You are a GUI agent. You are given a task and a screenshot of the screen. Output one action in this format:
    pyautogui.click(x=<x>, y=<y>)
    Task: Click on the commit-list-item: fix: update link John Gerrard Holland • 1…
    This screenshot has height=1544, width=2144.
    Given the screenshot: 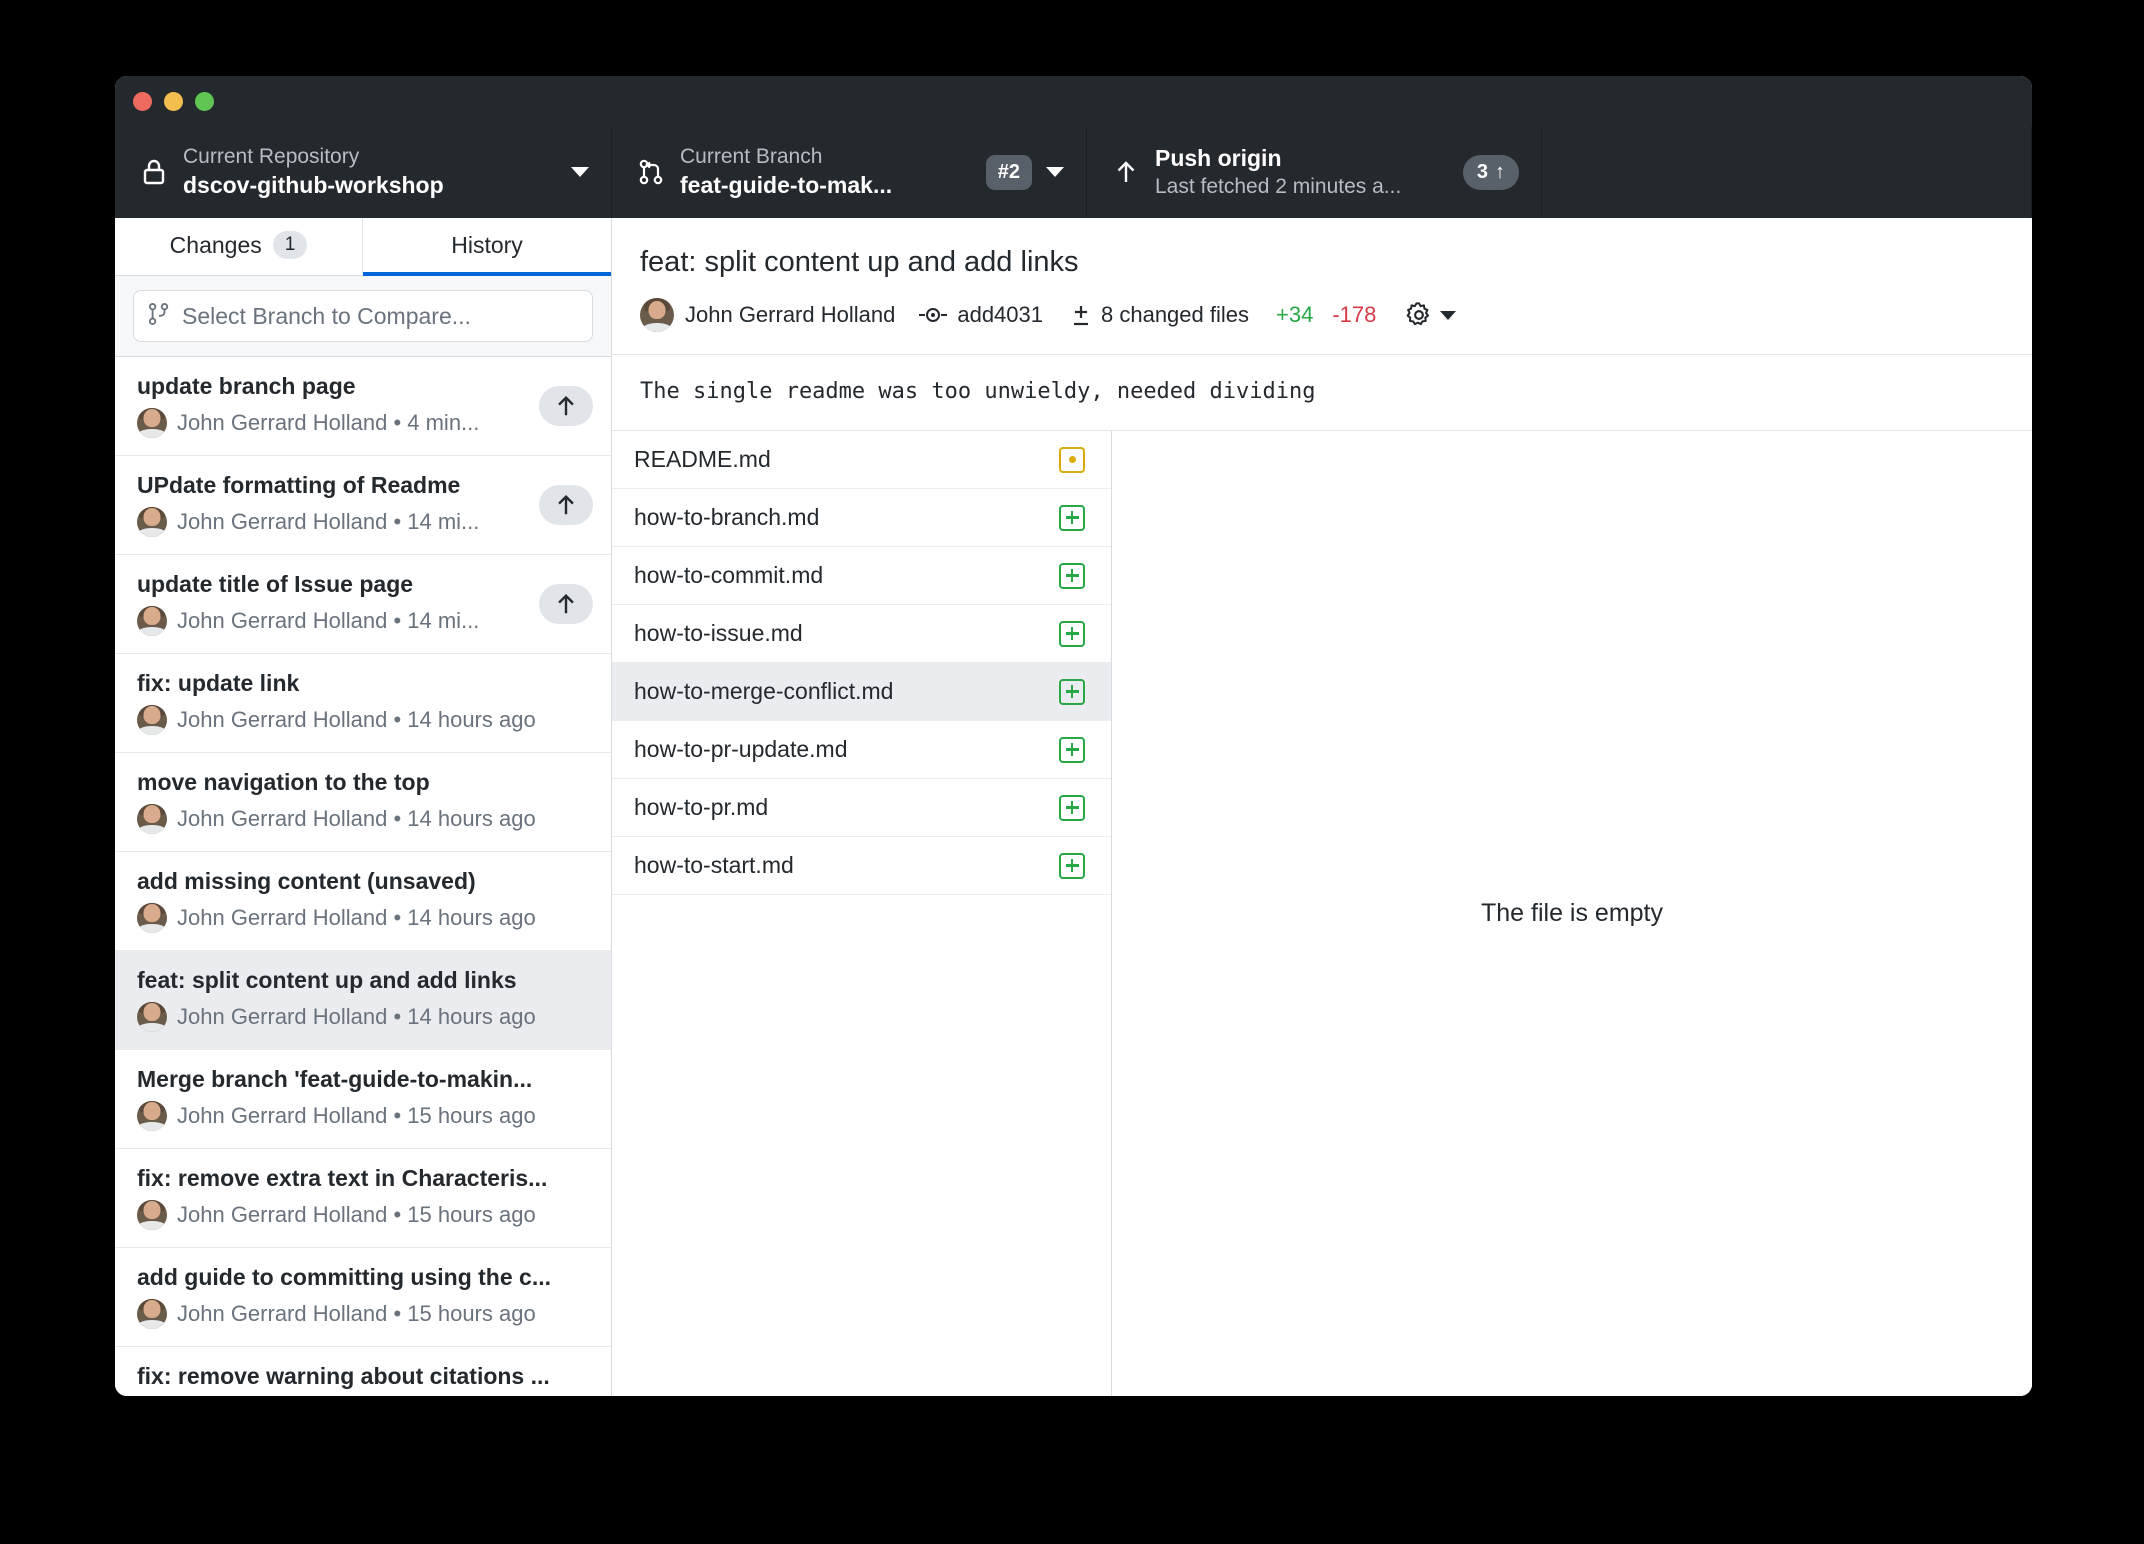 What is the action you would take?
    pyautogui.click(x=363, y=703)
    